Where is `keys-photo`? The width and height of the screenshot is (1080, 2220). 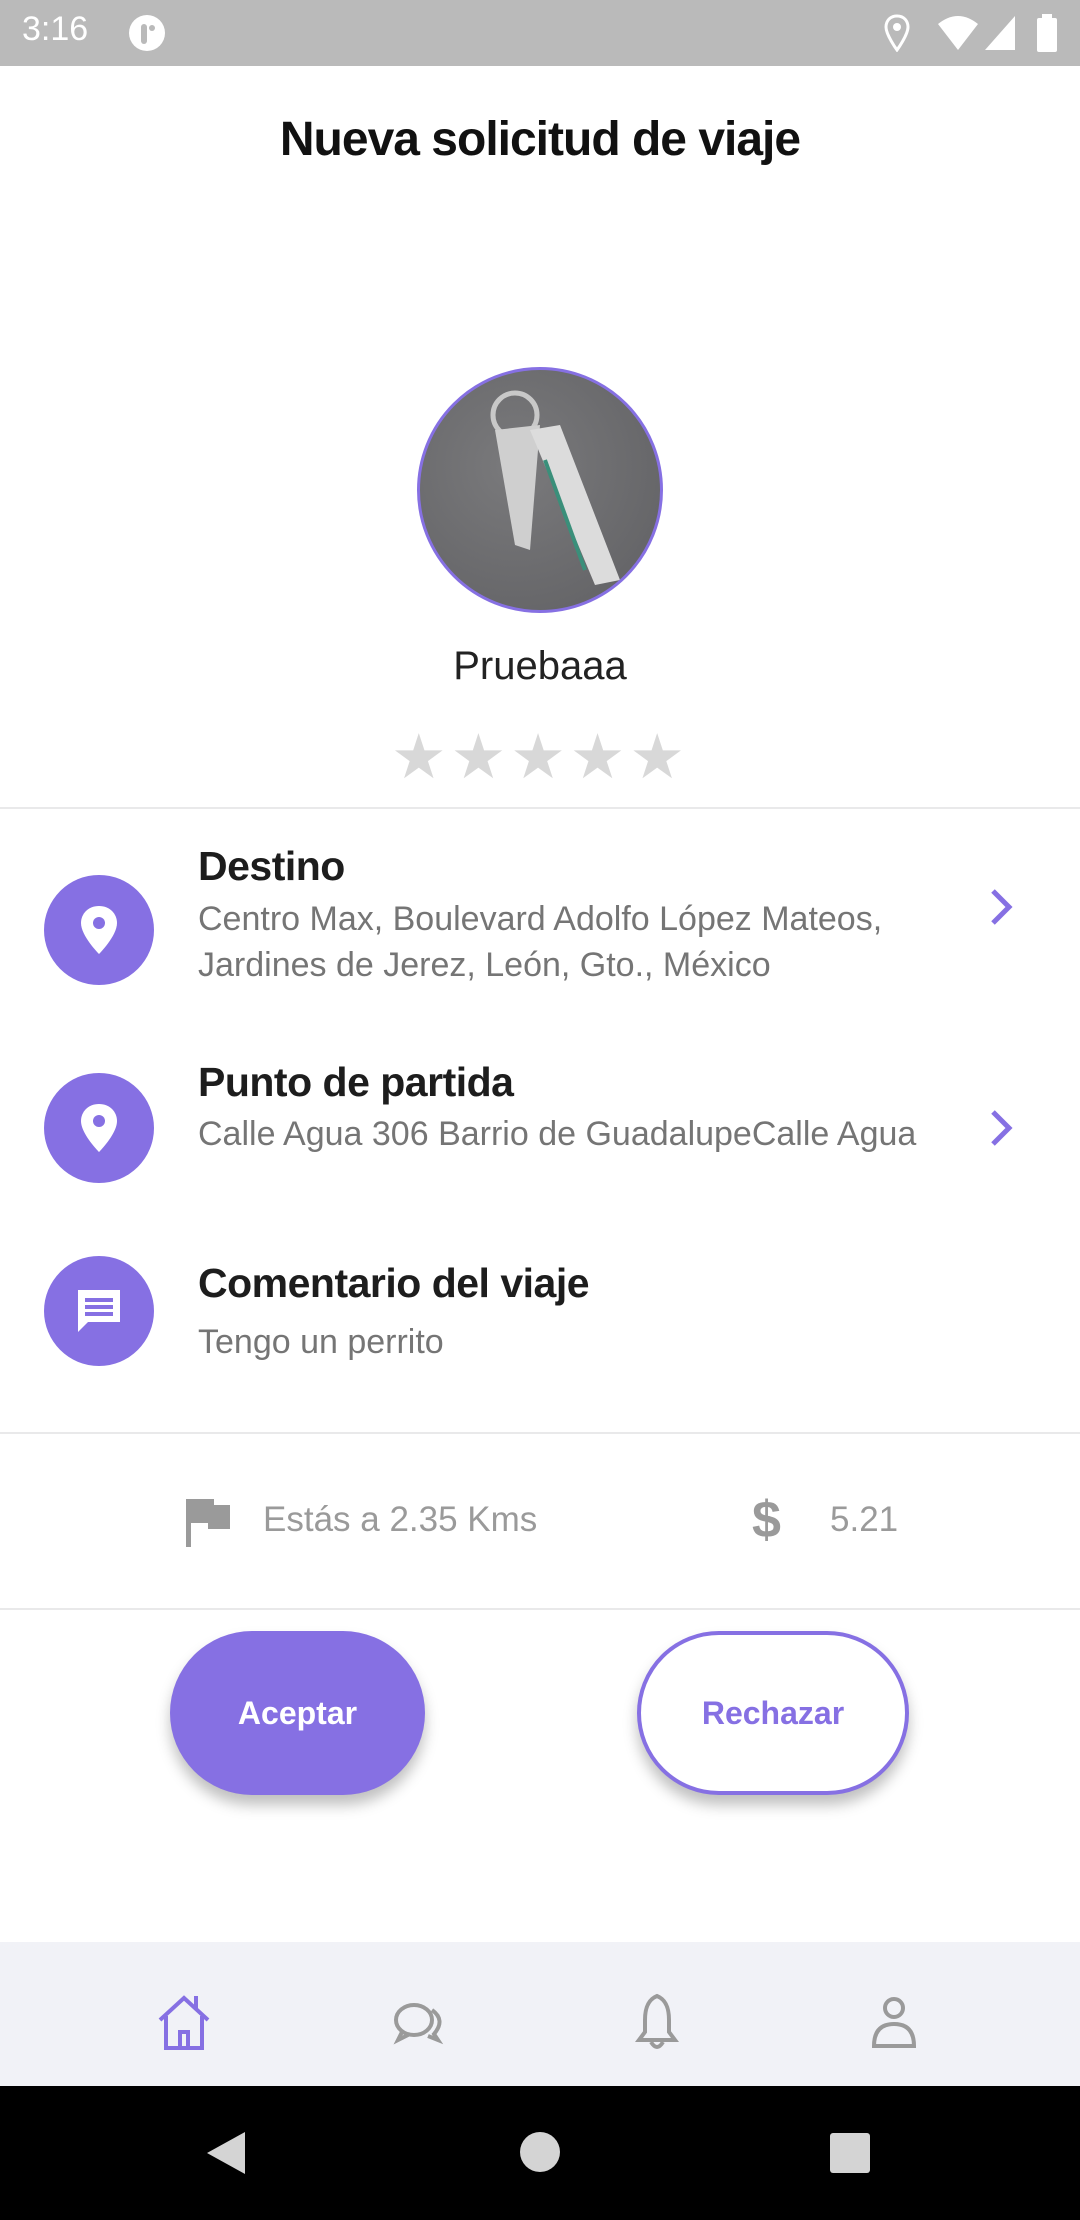 keys-photo is located at coordinates (555, 487).